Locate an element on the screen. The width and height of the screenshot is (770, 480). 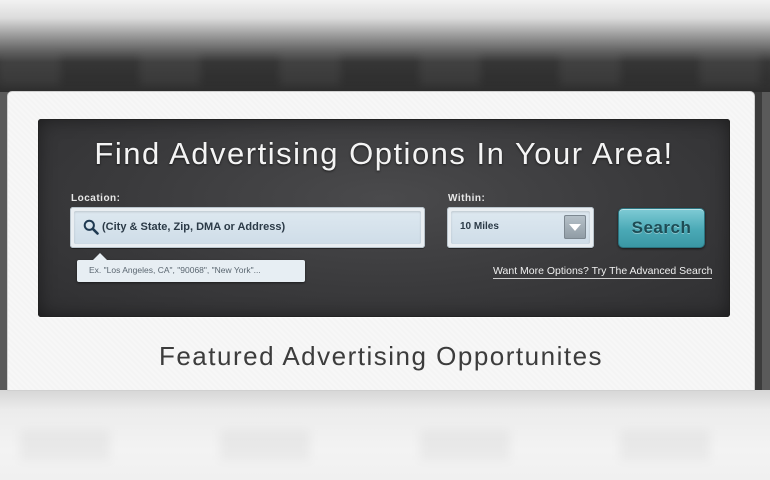
location-field is located at coordinates (247, 227).